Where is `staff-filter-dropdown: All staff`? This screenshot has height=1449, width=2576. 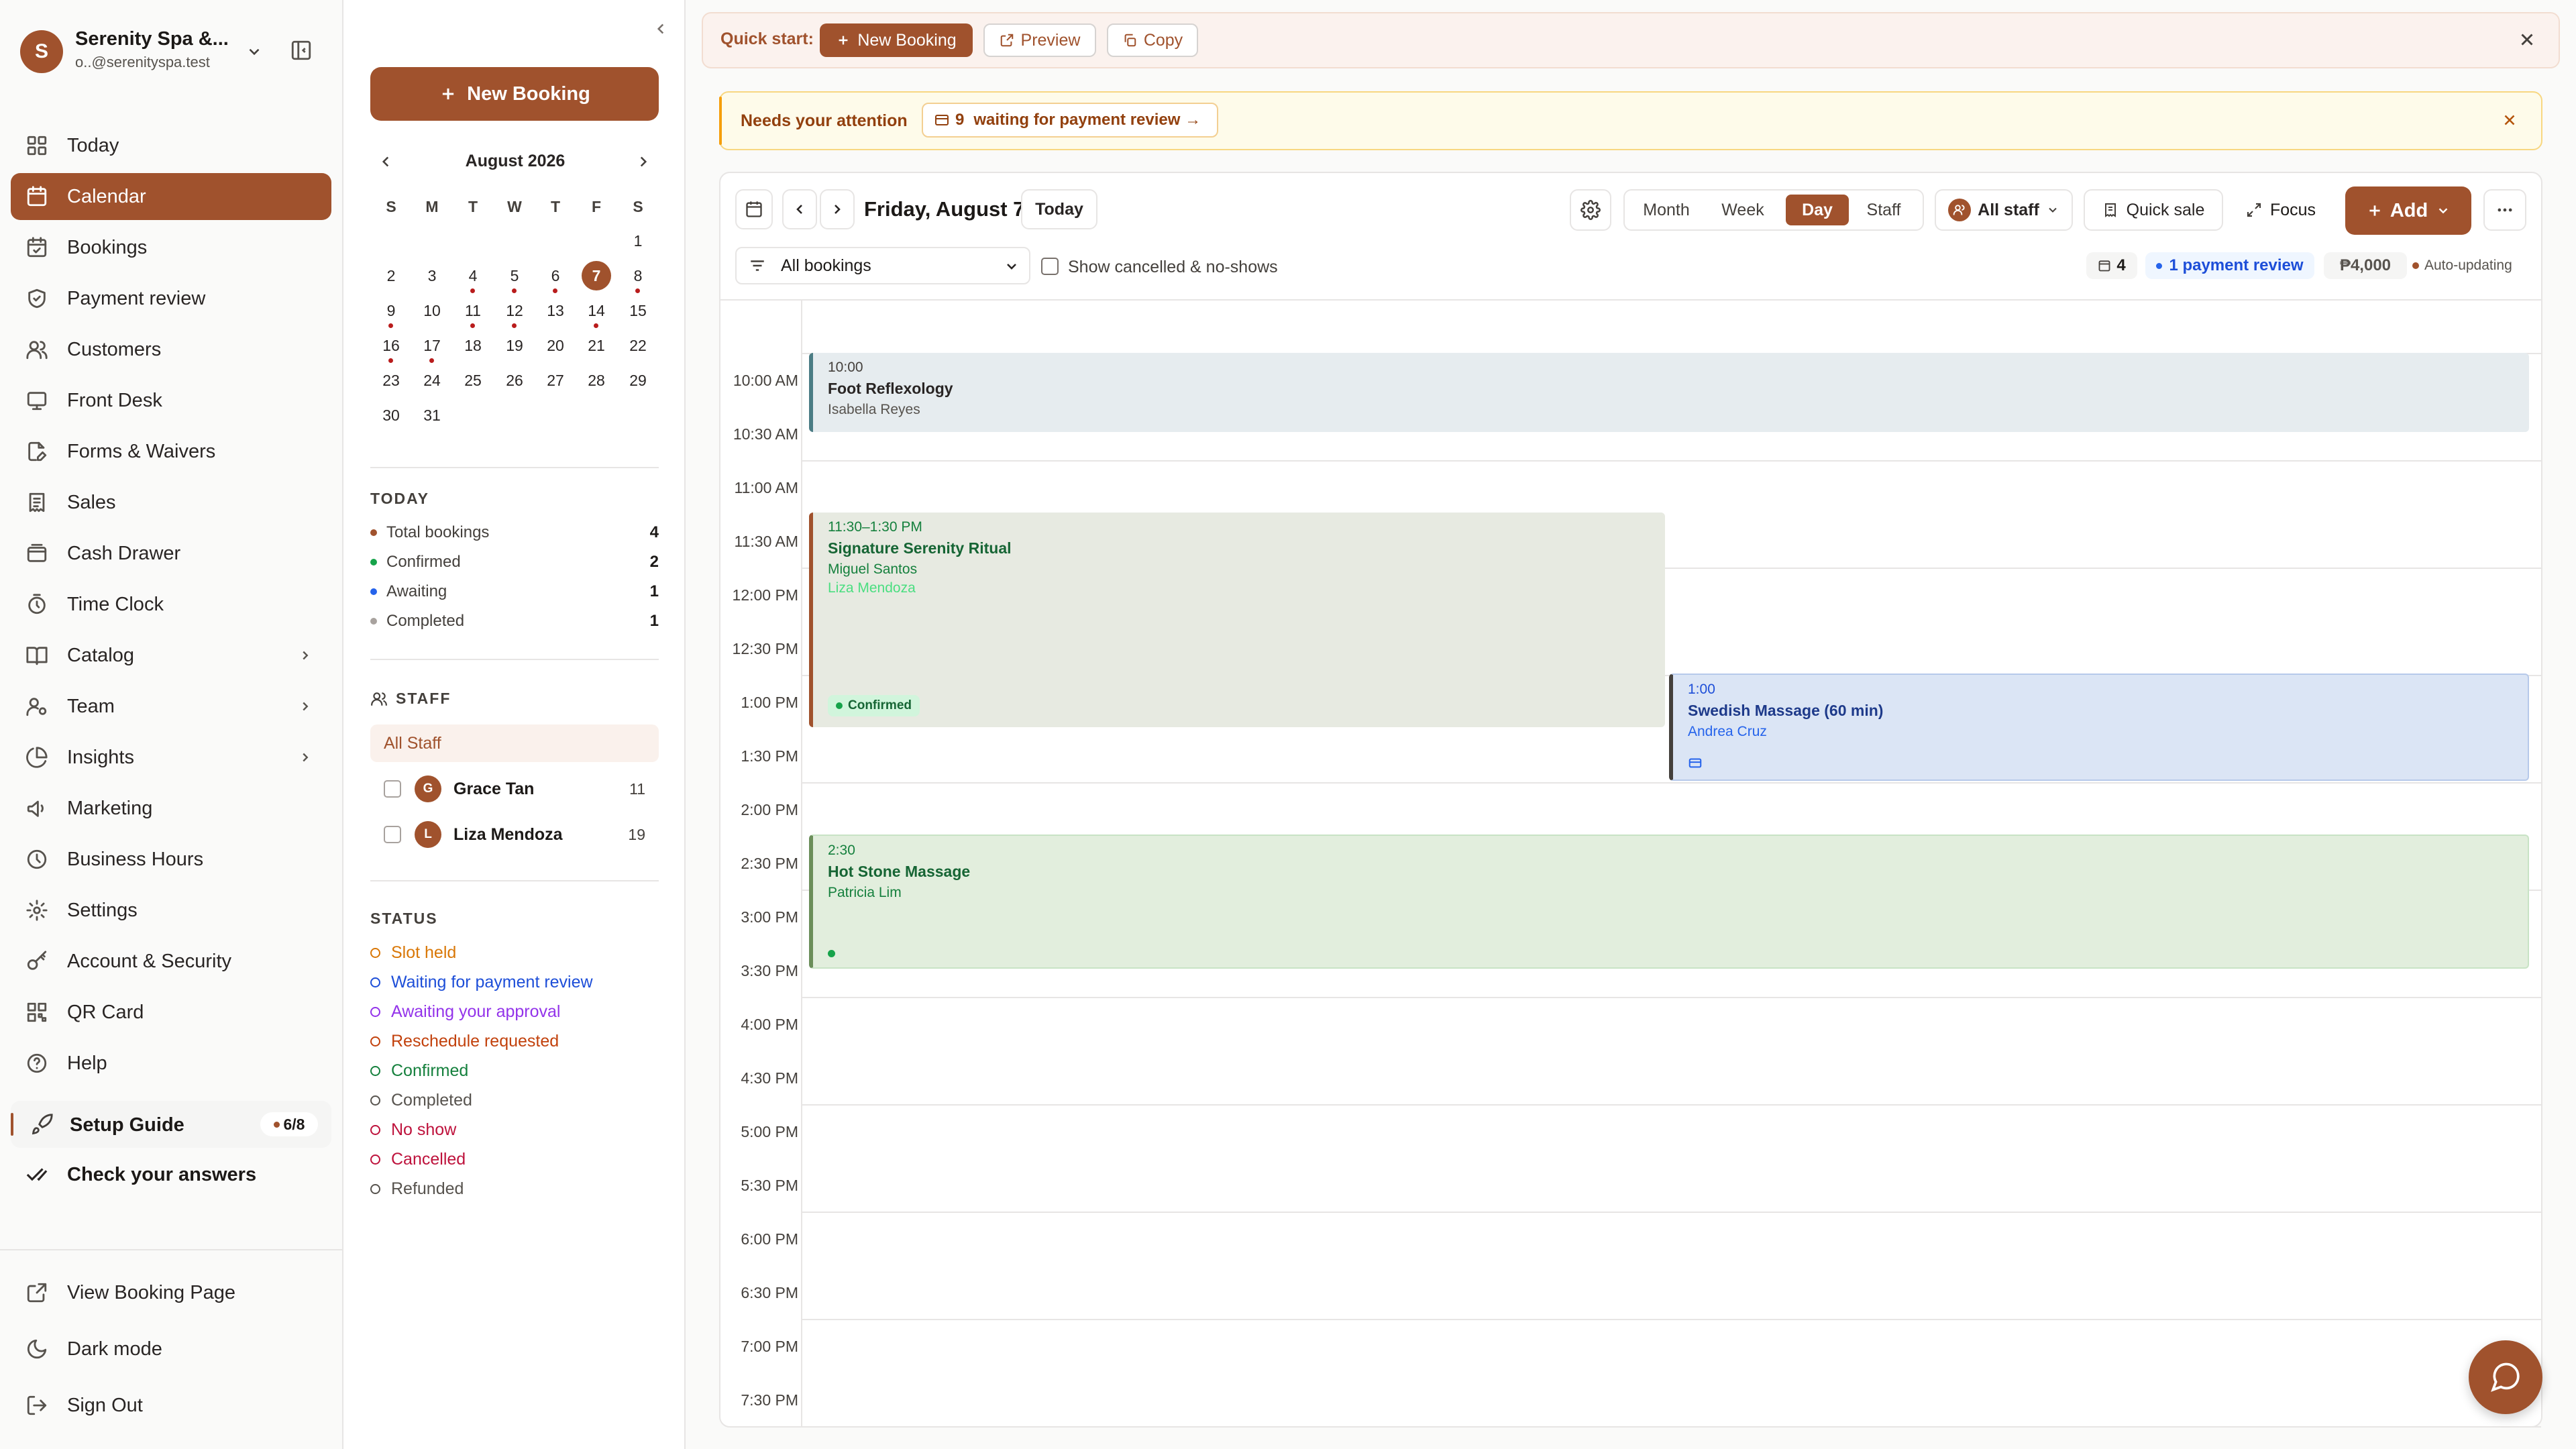 staff-filter-dropdown: All staff is located at coordinates (2004, 210).